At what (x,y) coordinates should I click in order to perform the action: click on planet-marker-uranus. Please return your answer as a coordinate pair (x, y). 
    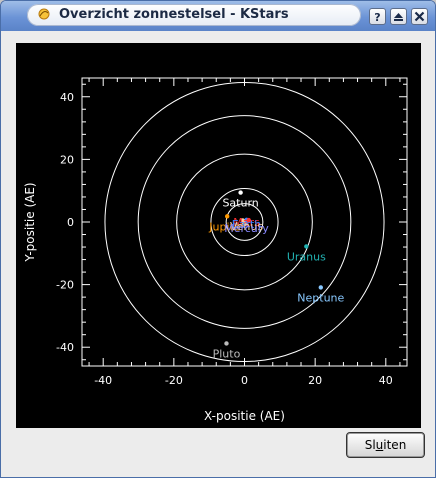
    Looking at the image, I should click on (306, 246).